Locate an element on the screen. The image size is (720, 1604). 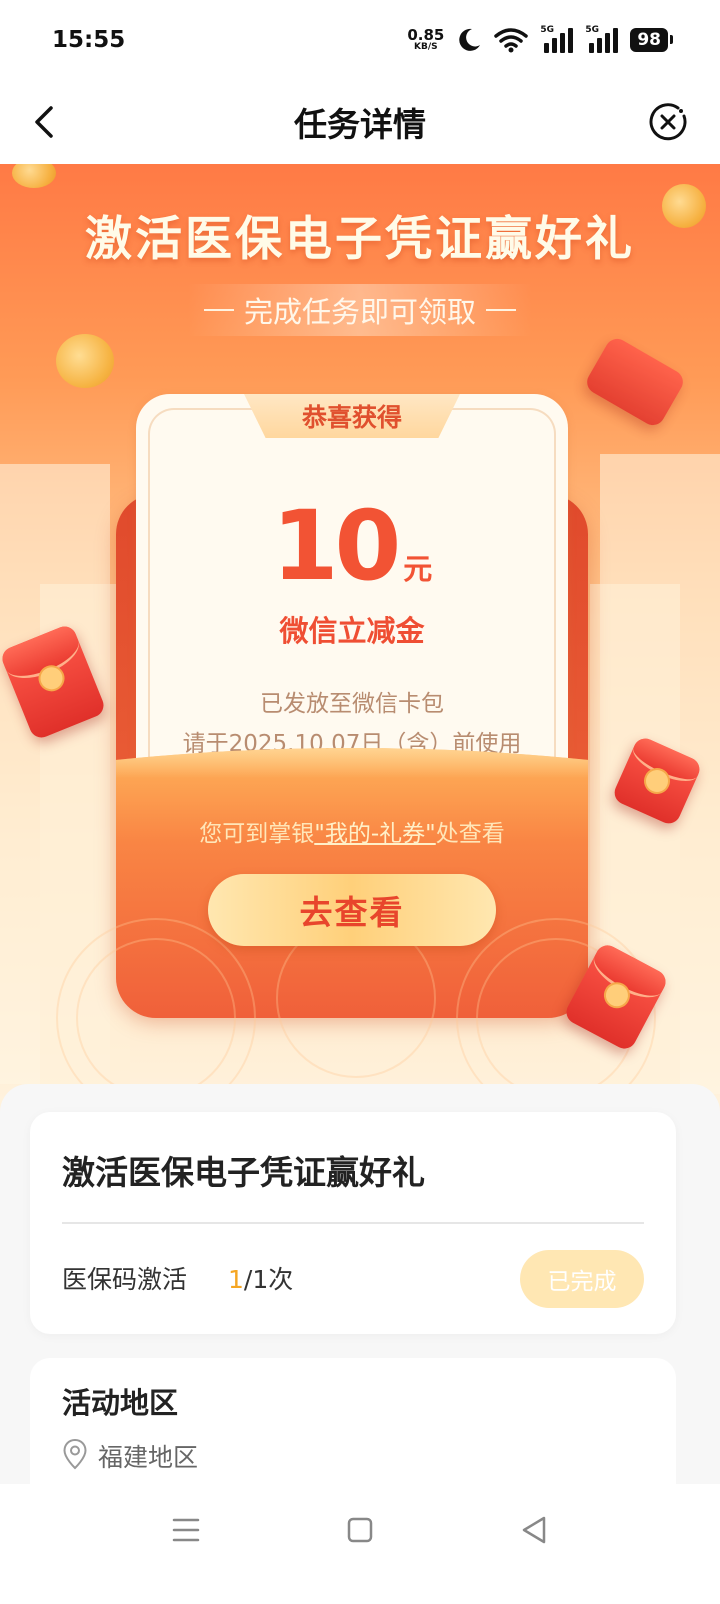
net-speed-unit: KB/S is located at coordinates (426, 47).